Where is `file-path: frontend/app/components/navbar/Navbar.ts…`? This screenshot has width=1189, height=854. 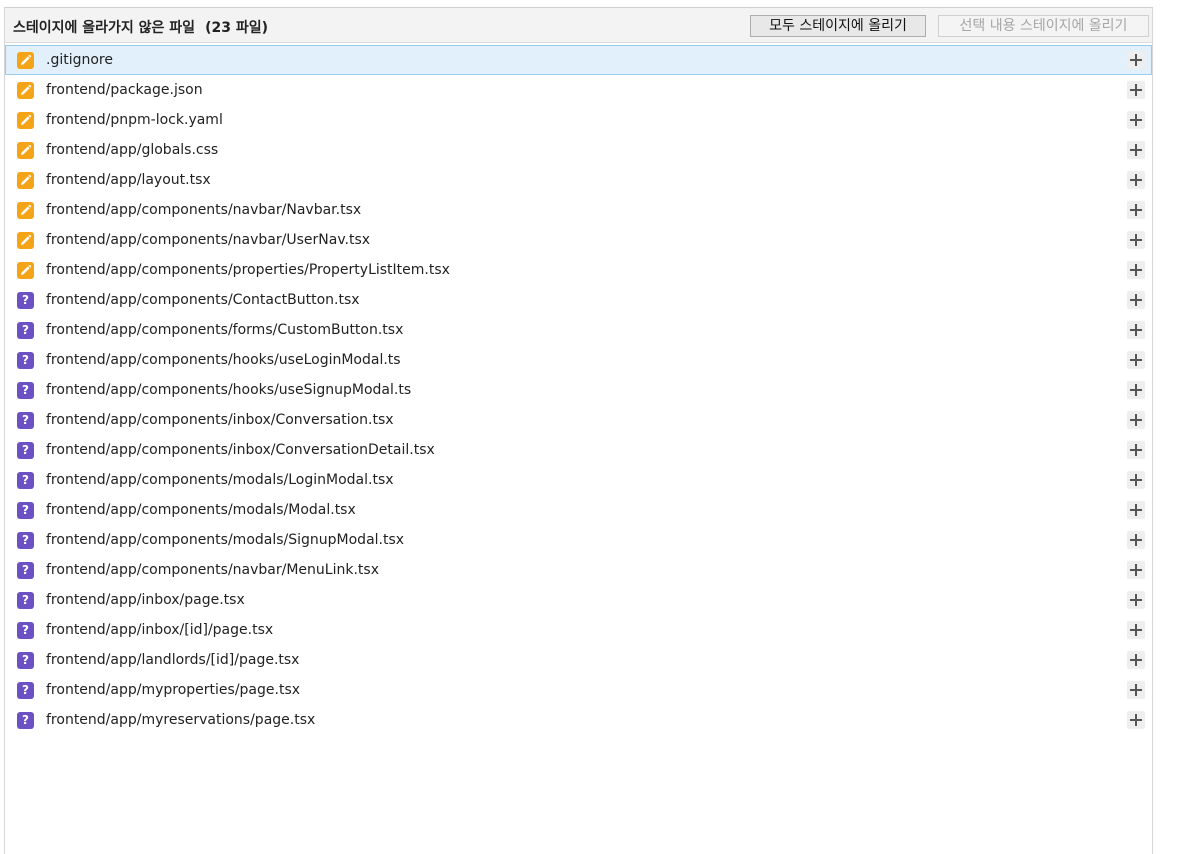
file-path: frontend/app/components/navbar/Navbar.ts… is located at coordinates (204, 210).